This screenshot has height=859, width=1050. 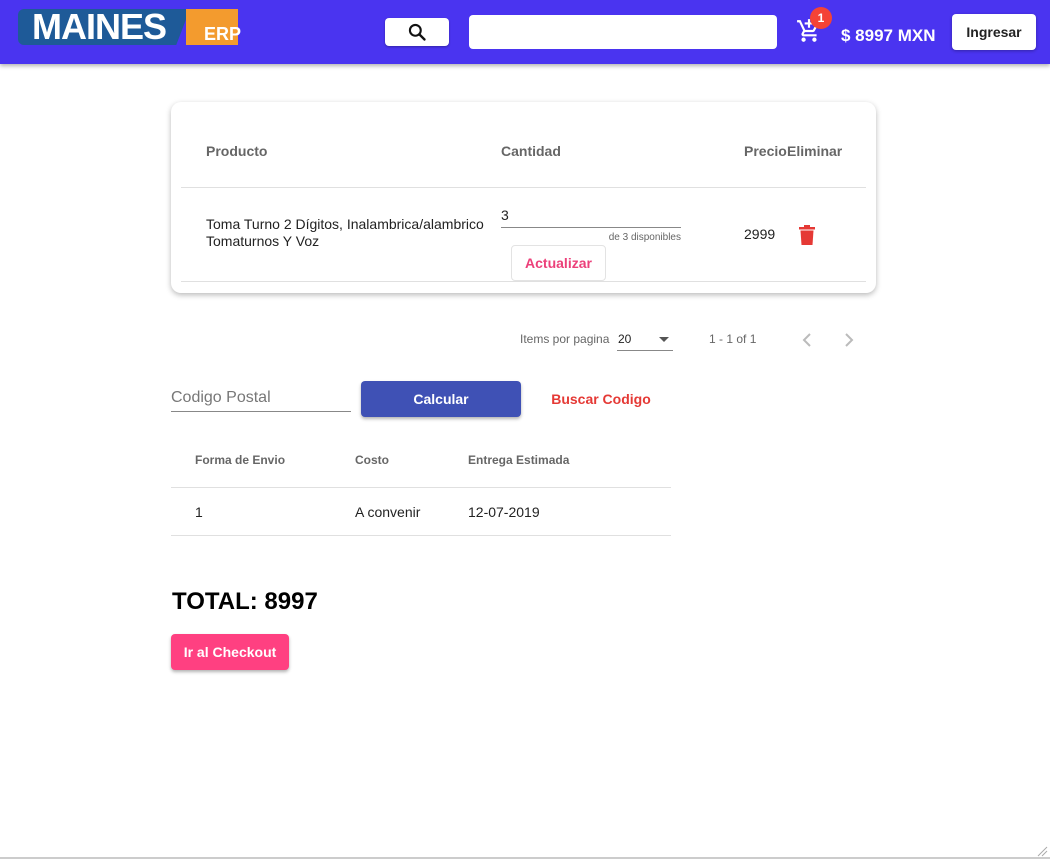 What do you see at coordinates (760, 234) in the screenshot?
I see `product-price: 2999` at bounding box center [760, 234].